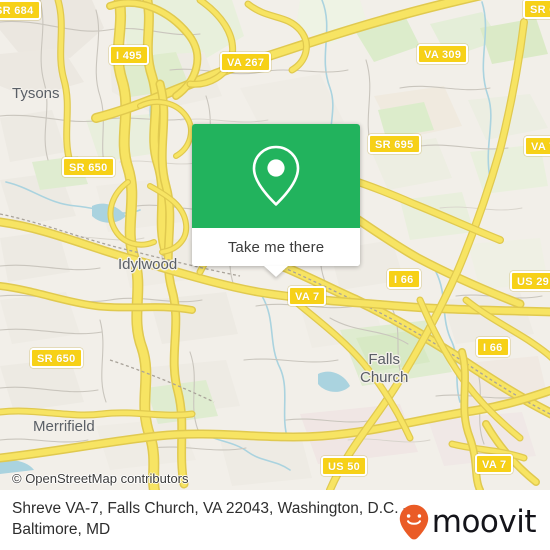 Image resolution: width=550 pixels, height=550 pixels. I want to click on shield-sr-684-nw: SR 684, so click(20, 10).